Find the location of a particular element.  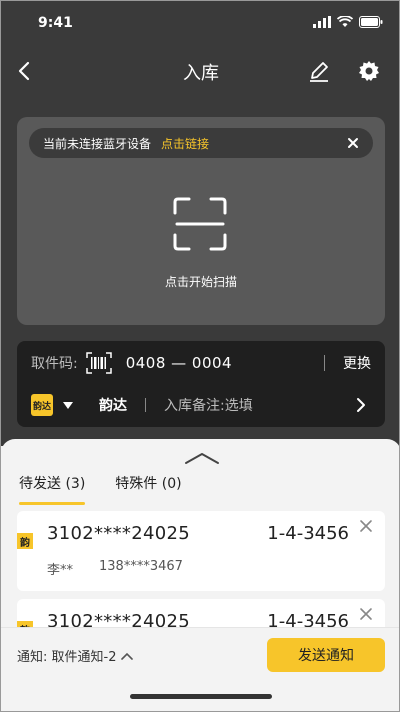

close-icon is located at coordinates (353, 143).